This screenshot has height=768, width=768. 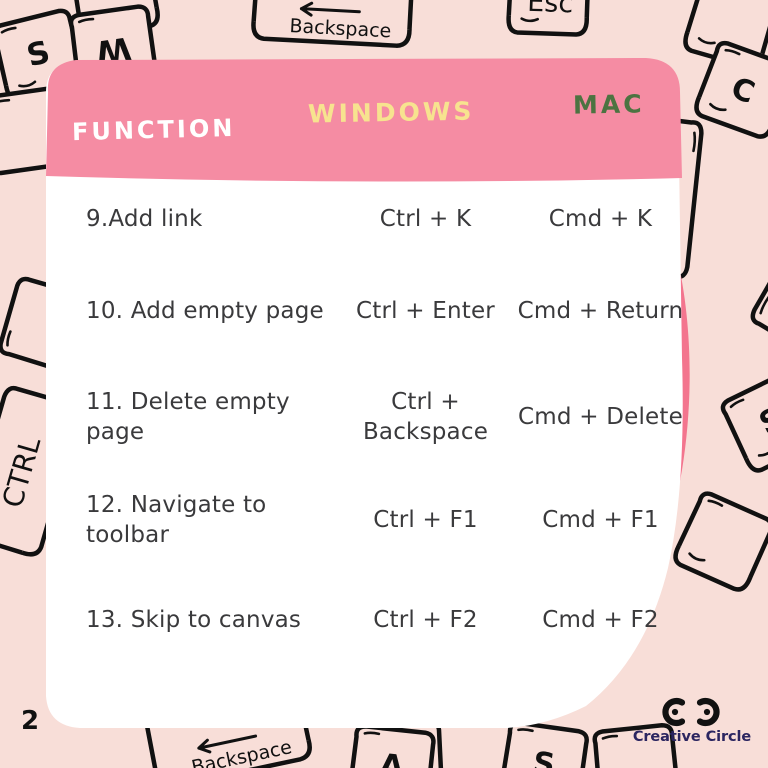 What do you see at coordinates (692, 737) in the screenshot?
I see `brand-name: Creative Circle` at bounding box center [692, 737].